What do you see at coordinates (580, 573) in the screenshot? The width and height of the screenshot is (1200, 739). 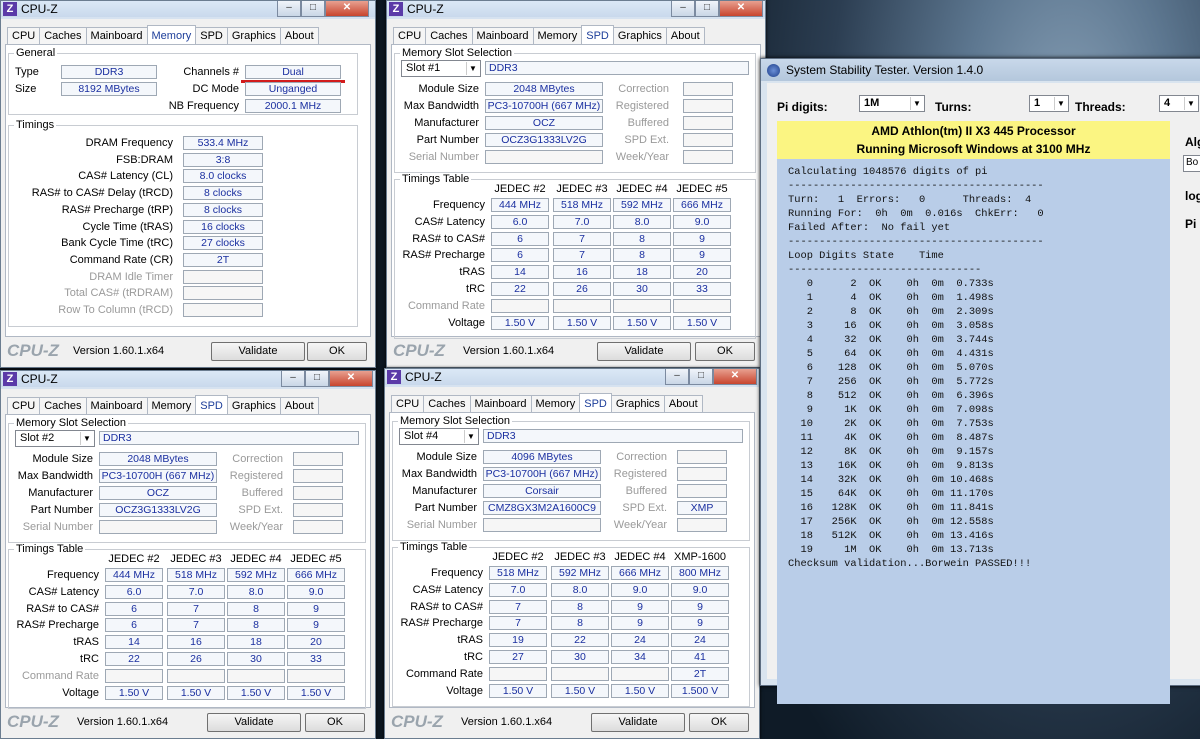 I see `timings-cell: 592 MHz` at bounding box center [580, 573].